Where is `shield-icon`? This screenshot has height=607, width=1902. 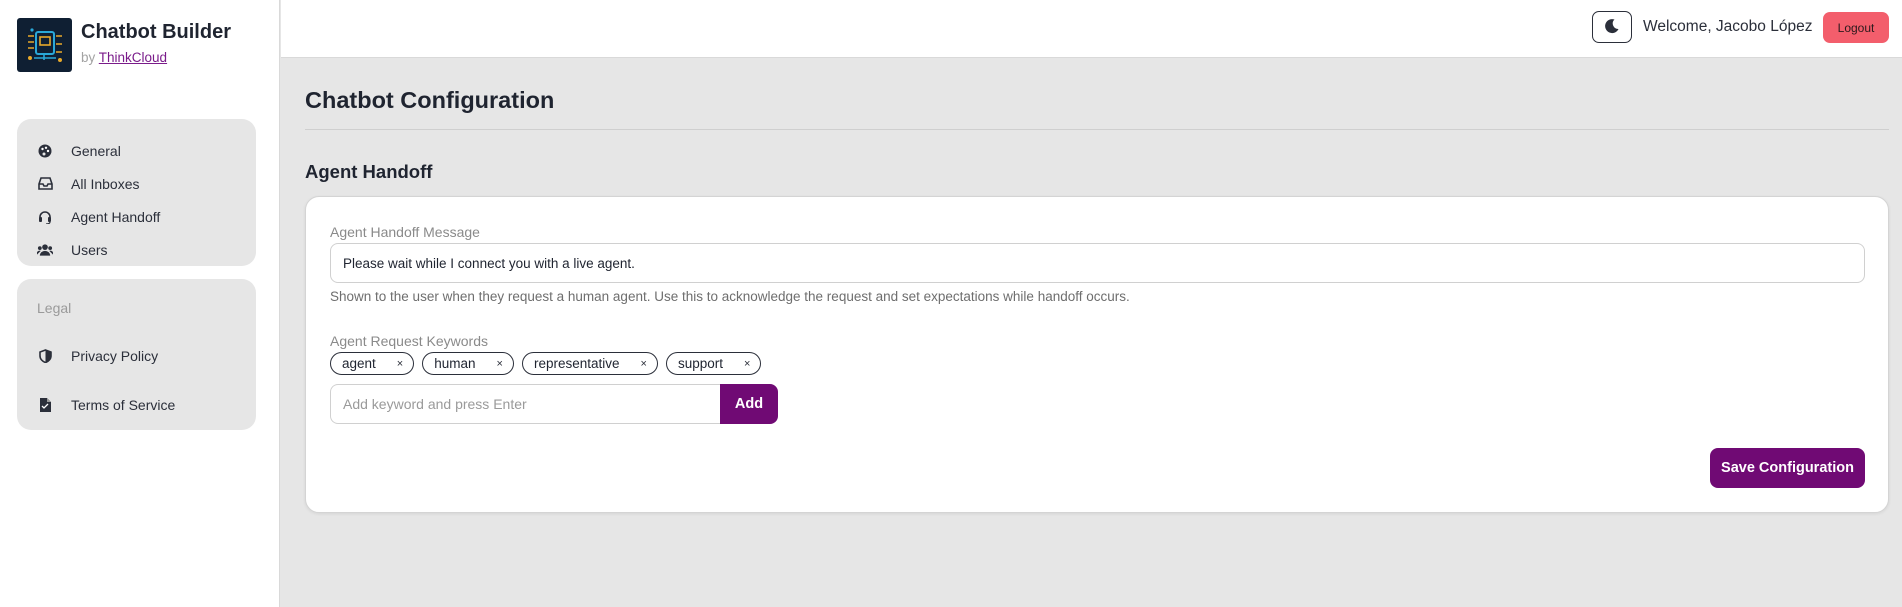 shield-icon is located at coordinates (45, 356).